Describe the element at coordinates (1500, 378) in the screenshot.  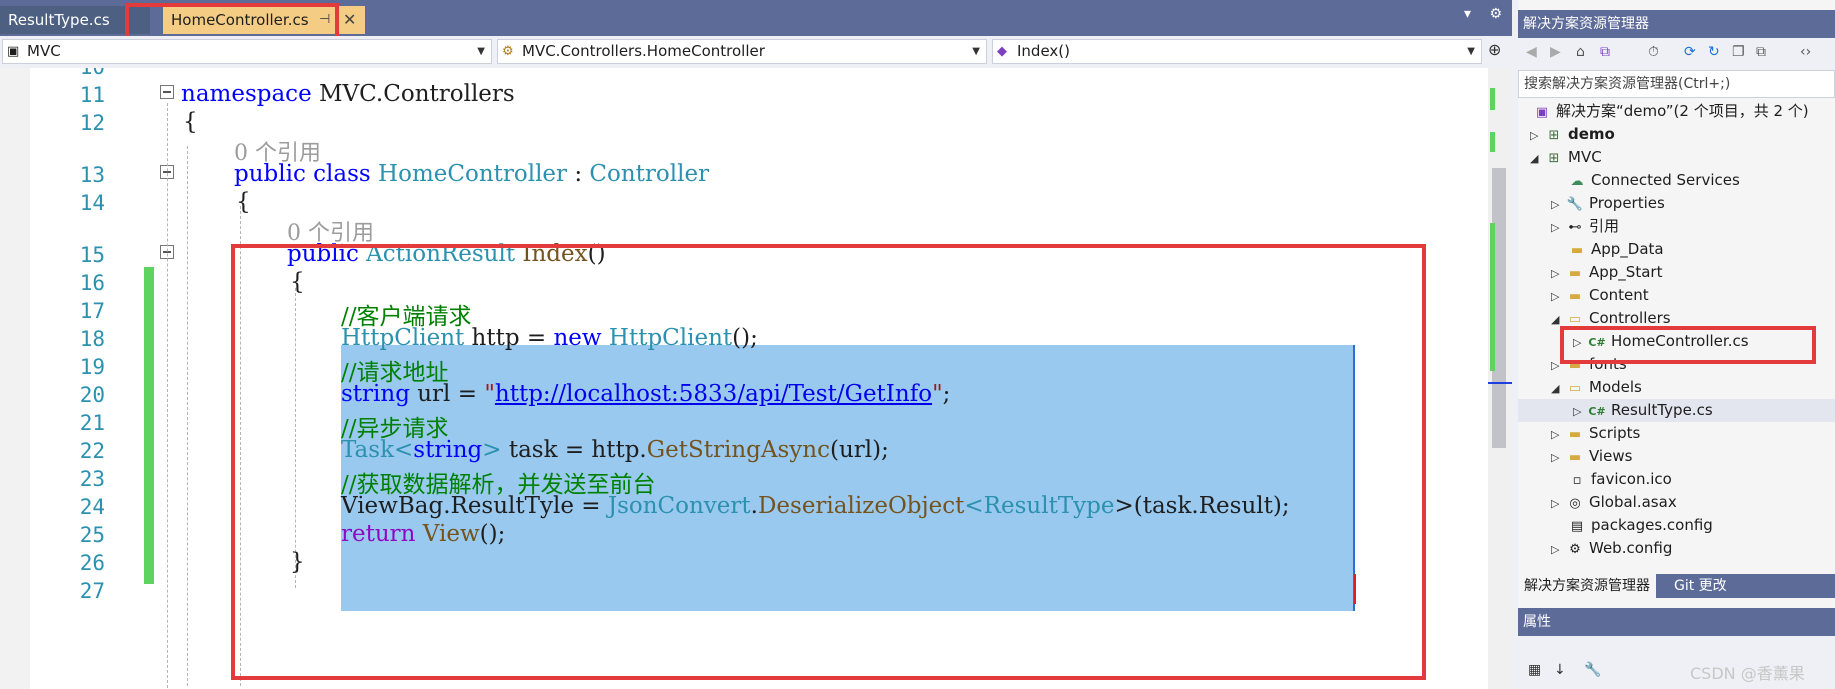
I see `vertical-scrollbar` at that location.